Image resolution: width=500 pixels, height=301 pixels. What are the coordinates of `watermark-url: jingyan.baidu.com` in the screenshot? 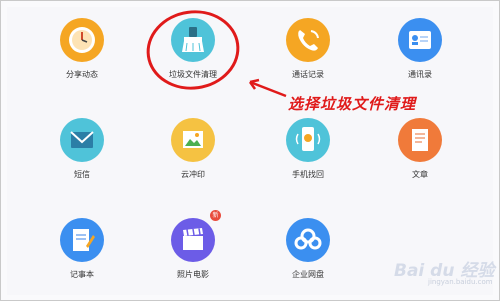 It's located at (460, 282).